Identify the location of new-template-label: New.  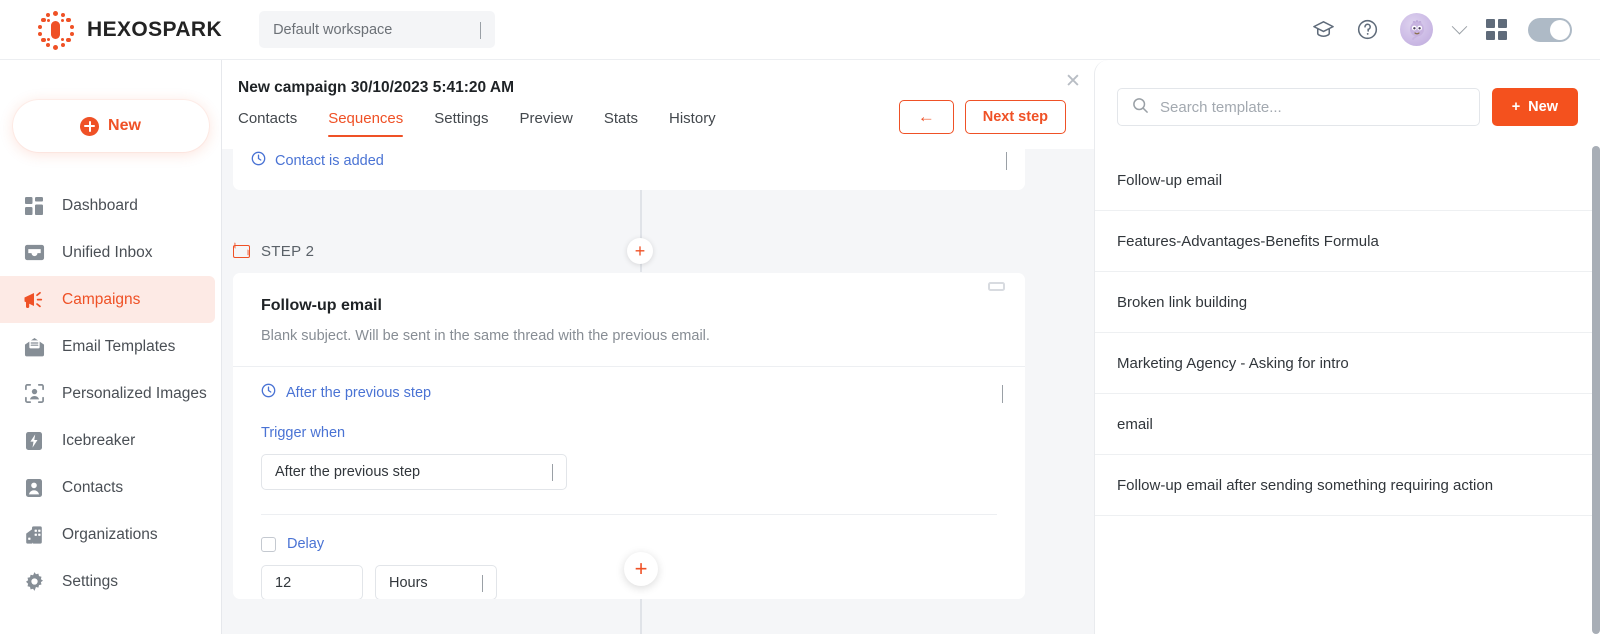
(1543, 107).